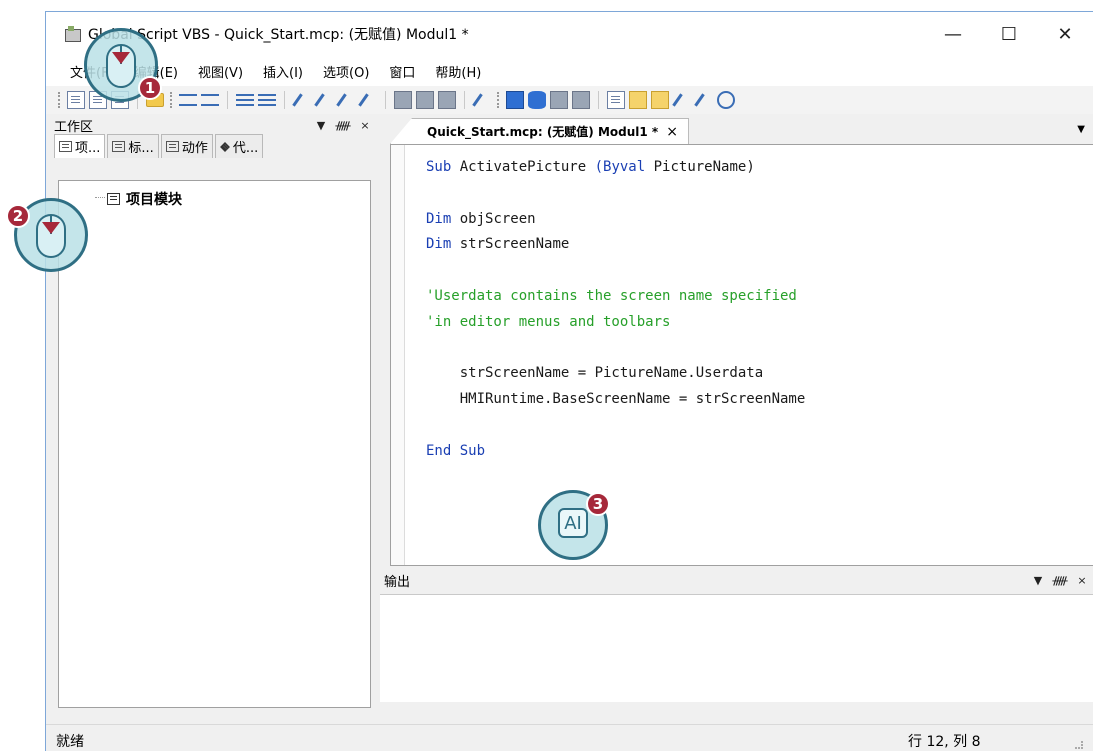  Describe the element at coordinates (1009, 34) in the screenshot. I see `maximize-button: ☐` at that location.